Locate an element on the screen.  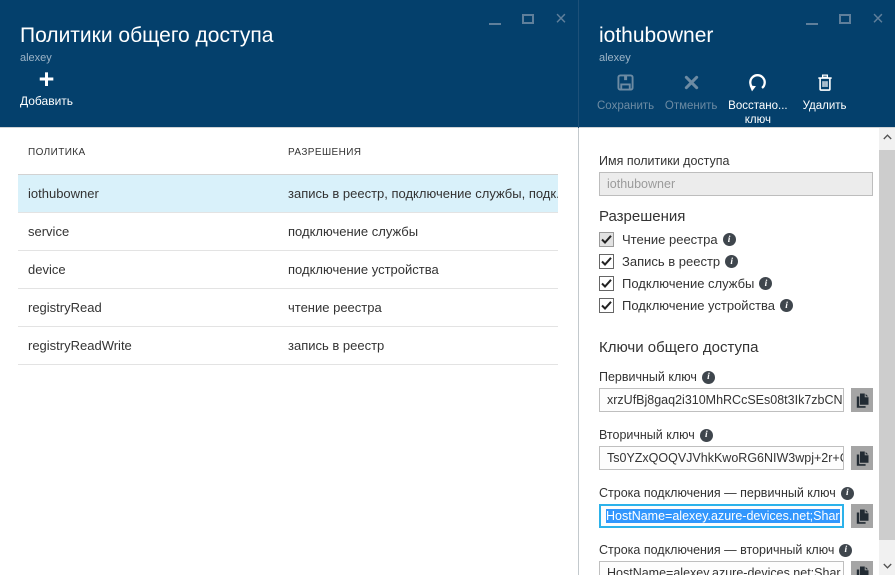
trash-icon is located at coordinates (825, 82).